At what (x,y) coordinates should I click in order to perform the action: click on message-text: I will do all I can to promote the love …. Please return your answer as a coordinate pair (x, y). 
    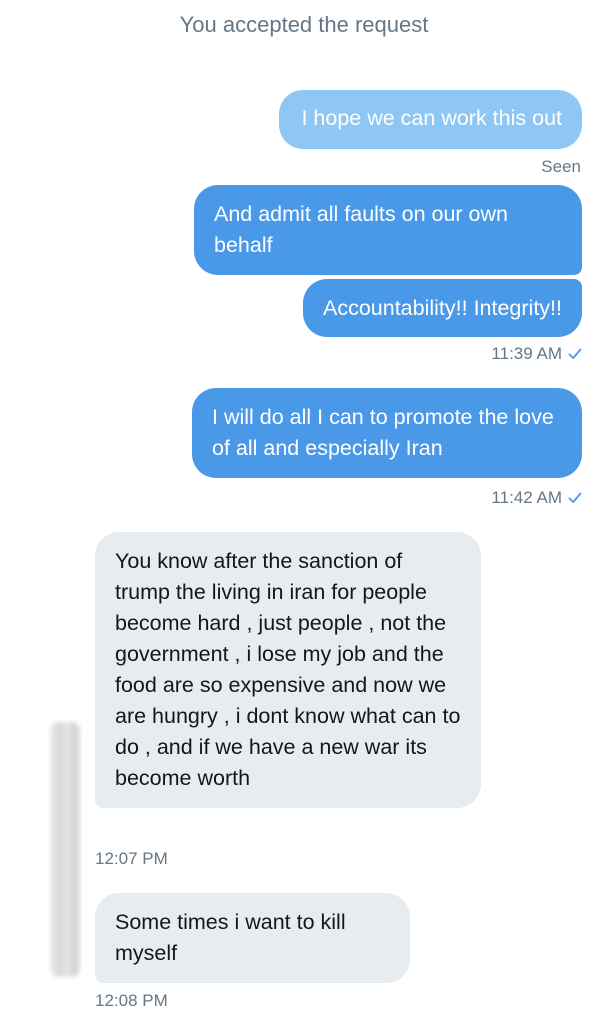
    Looking at the image, I should click on (383, 432).